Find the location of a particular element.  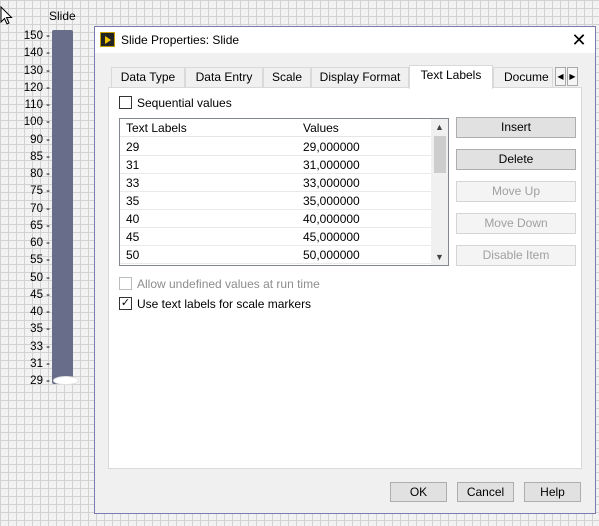

value-cell: 33,000000 is located at coordinates (331, 183).